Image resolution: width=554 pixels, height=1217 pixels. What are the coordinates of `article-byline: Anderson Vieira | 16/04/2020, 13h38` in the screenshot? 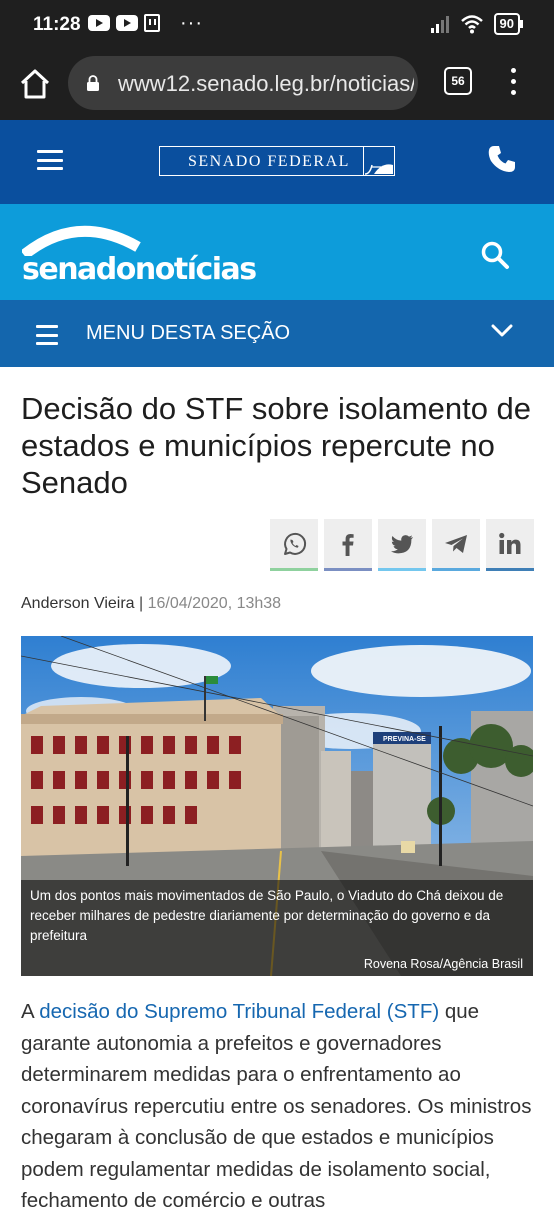 It's located at (151, 604).